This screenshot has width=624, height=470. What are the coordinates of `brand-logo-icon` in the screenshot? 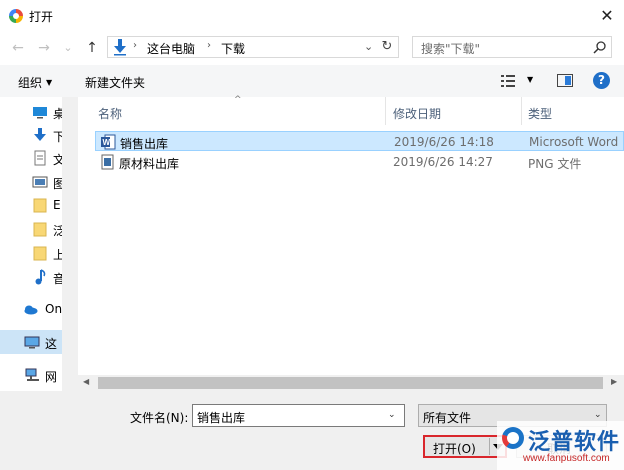 It's located at (513, 438).